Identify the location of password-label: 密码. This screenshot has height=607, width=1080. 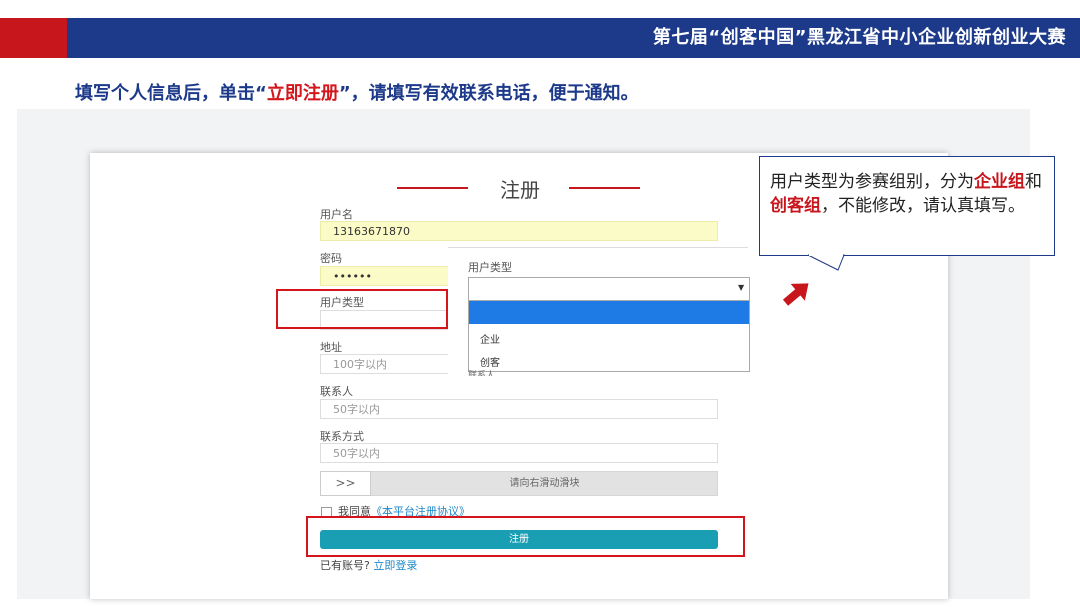
(331, 258).